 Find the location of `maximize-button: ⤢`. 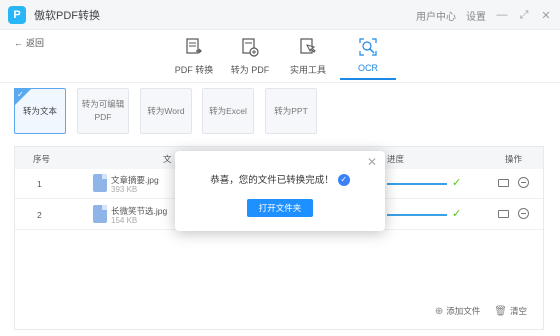

maximize-button: ⤢ is located at coordinates (524, 15).